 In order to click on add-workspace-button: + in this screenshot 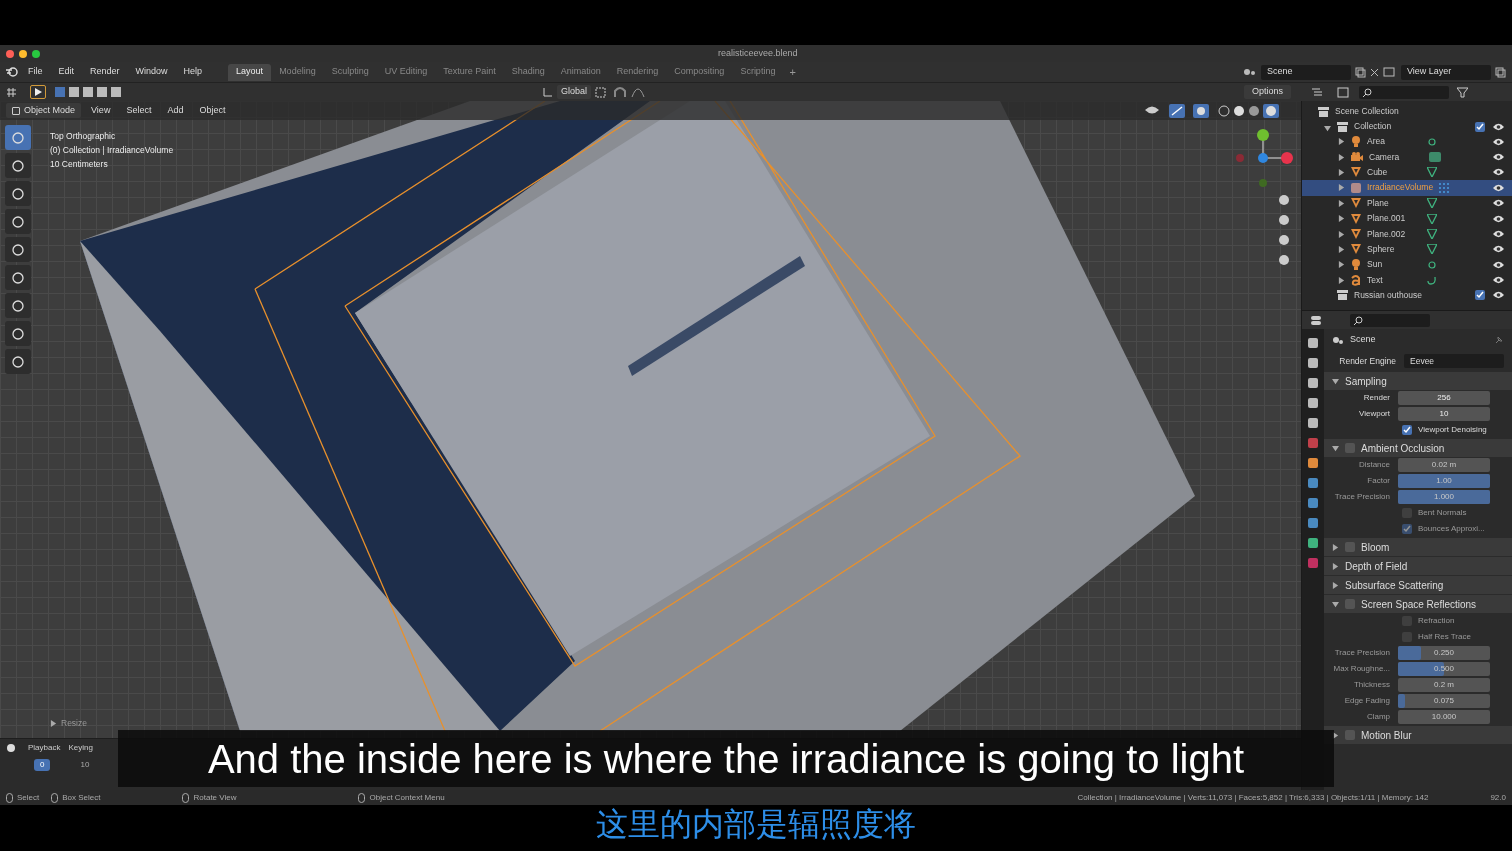, I will do `click(792, 72)`.